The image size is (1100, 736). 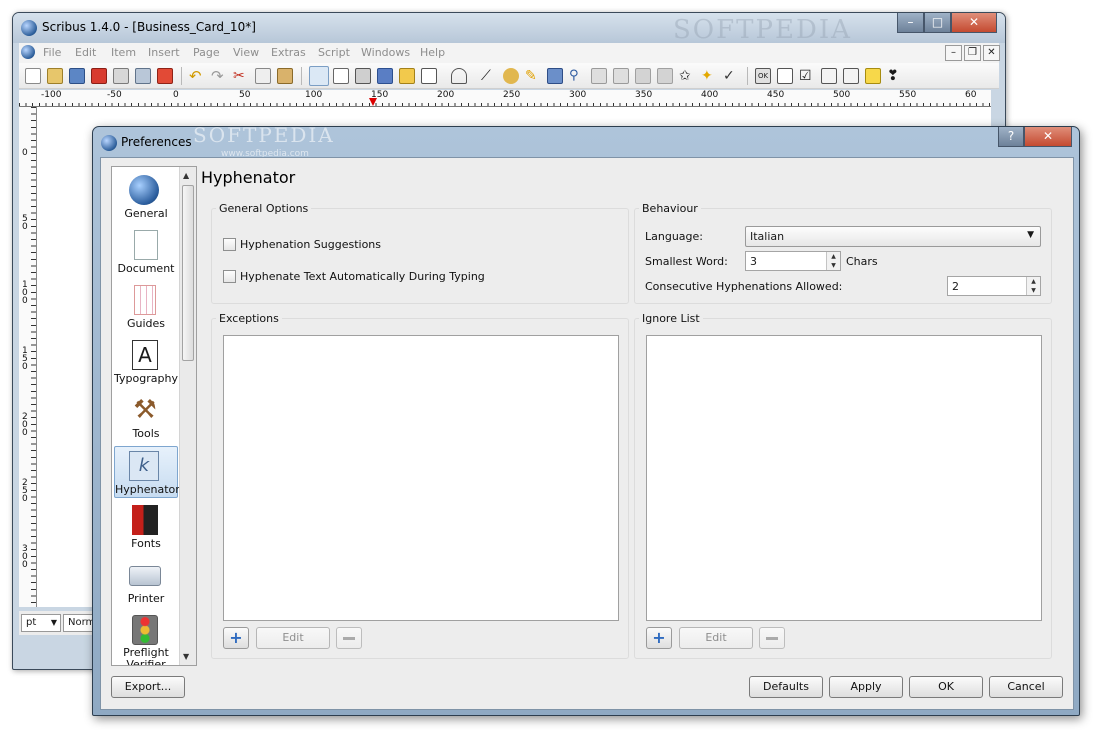 What do you see at coordinates (851, 76) in the screenshot?
I see `pdf-listbox-icon` at bounding box center [851, 76].